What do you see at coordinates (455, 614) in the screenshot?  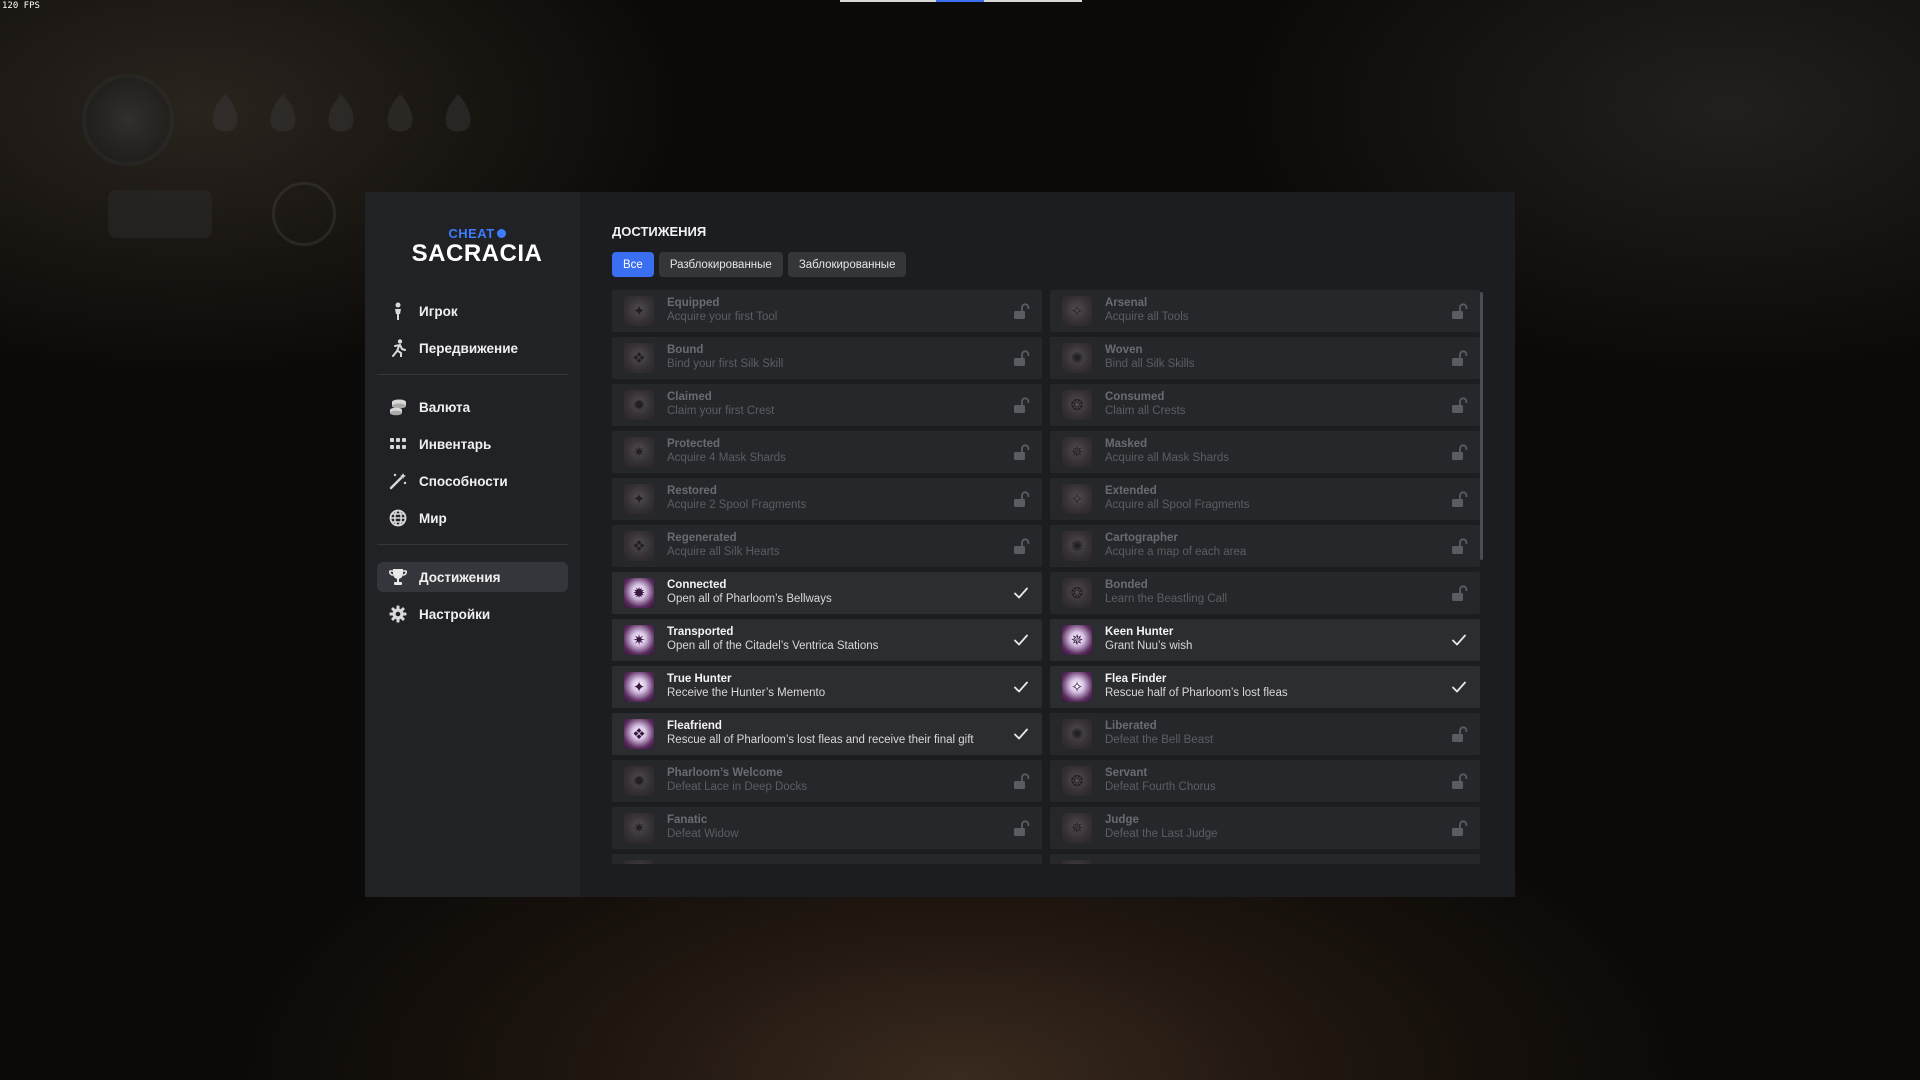 I see `sidebar-item-label: Настройки` at bounding box center [455, 614].